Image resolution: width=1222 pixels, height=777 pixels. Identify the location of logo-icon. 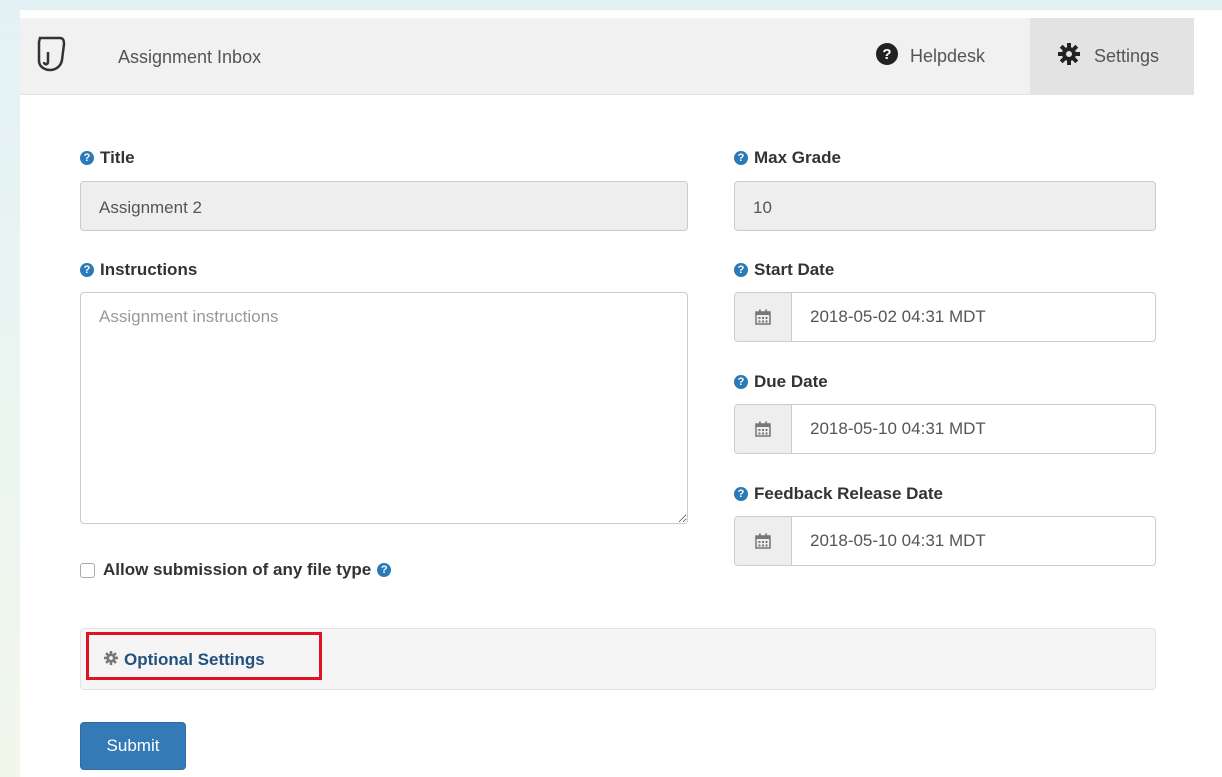
(51, 54).